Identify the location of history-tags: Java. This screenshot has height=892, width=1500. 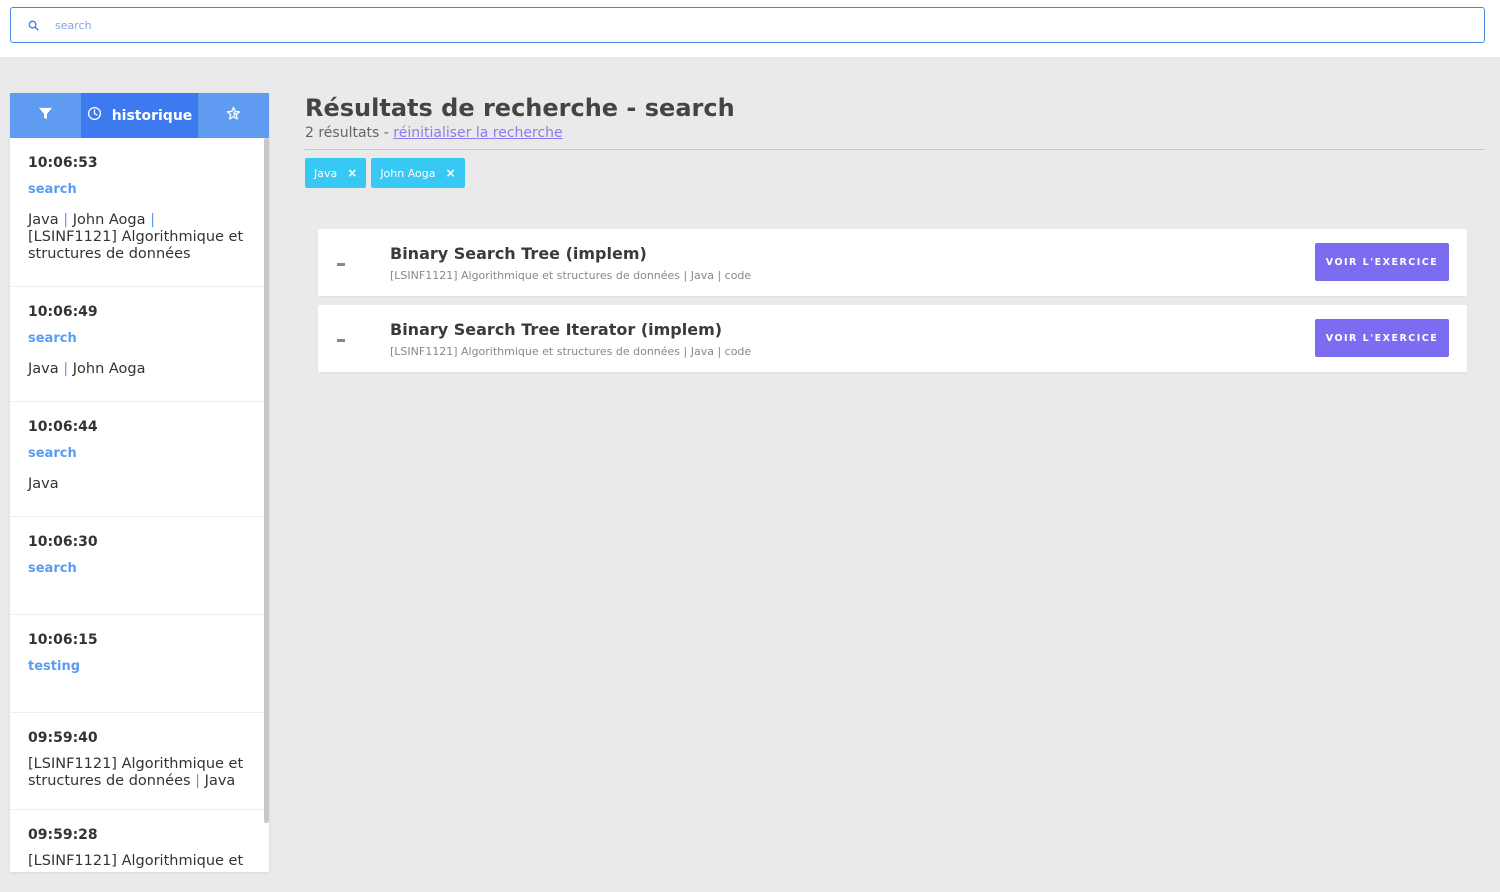
(137, 484).